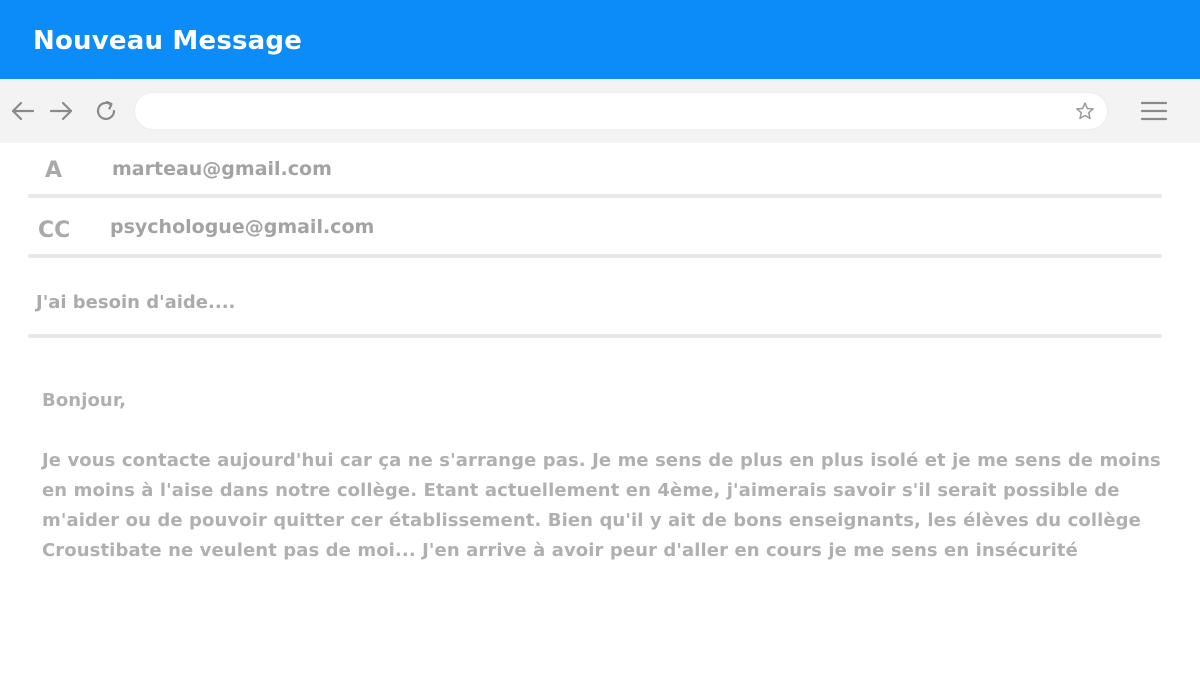 Image resolution: width=1200 pixels, height=676 pixels. Describe the element at coordinates (595, 256) in the screenshot. I see `cc-divider` at that location.